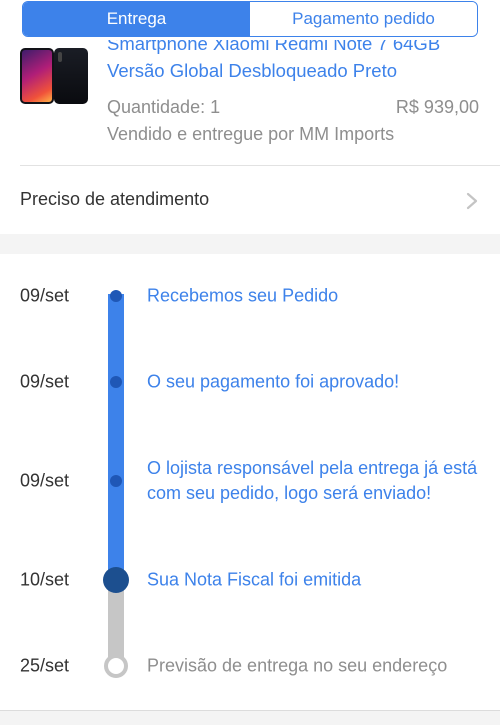 Image resolution: width=500 pixels, height=725 pixels. Describe the element at coordinates (116, 580) in the screenshot. I see `timeline-dot-current` at that location.